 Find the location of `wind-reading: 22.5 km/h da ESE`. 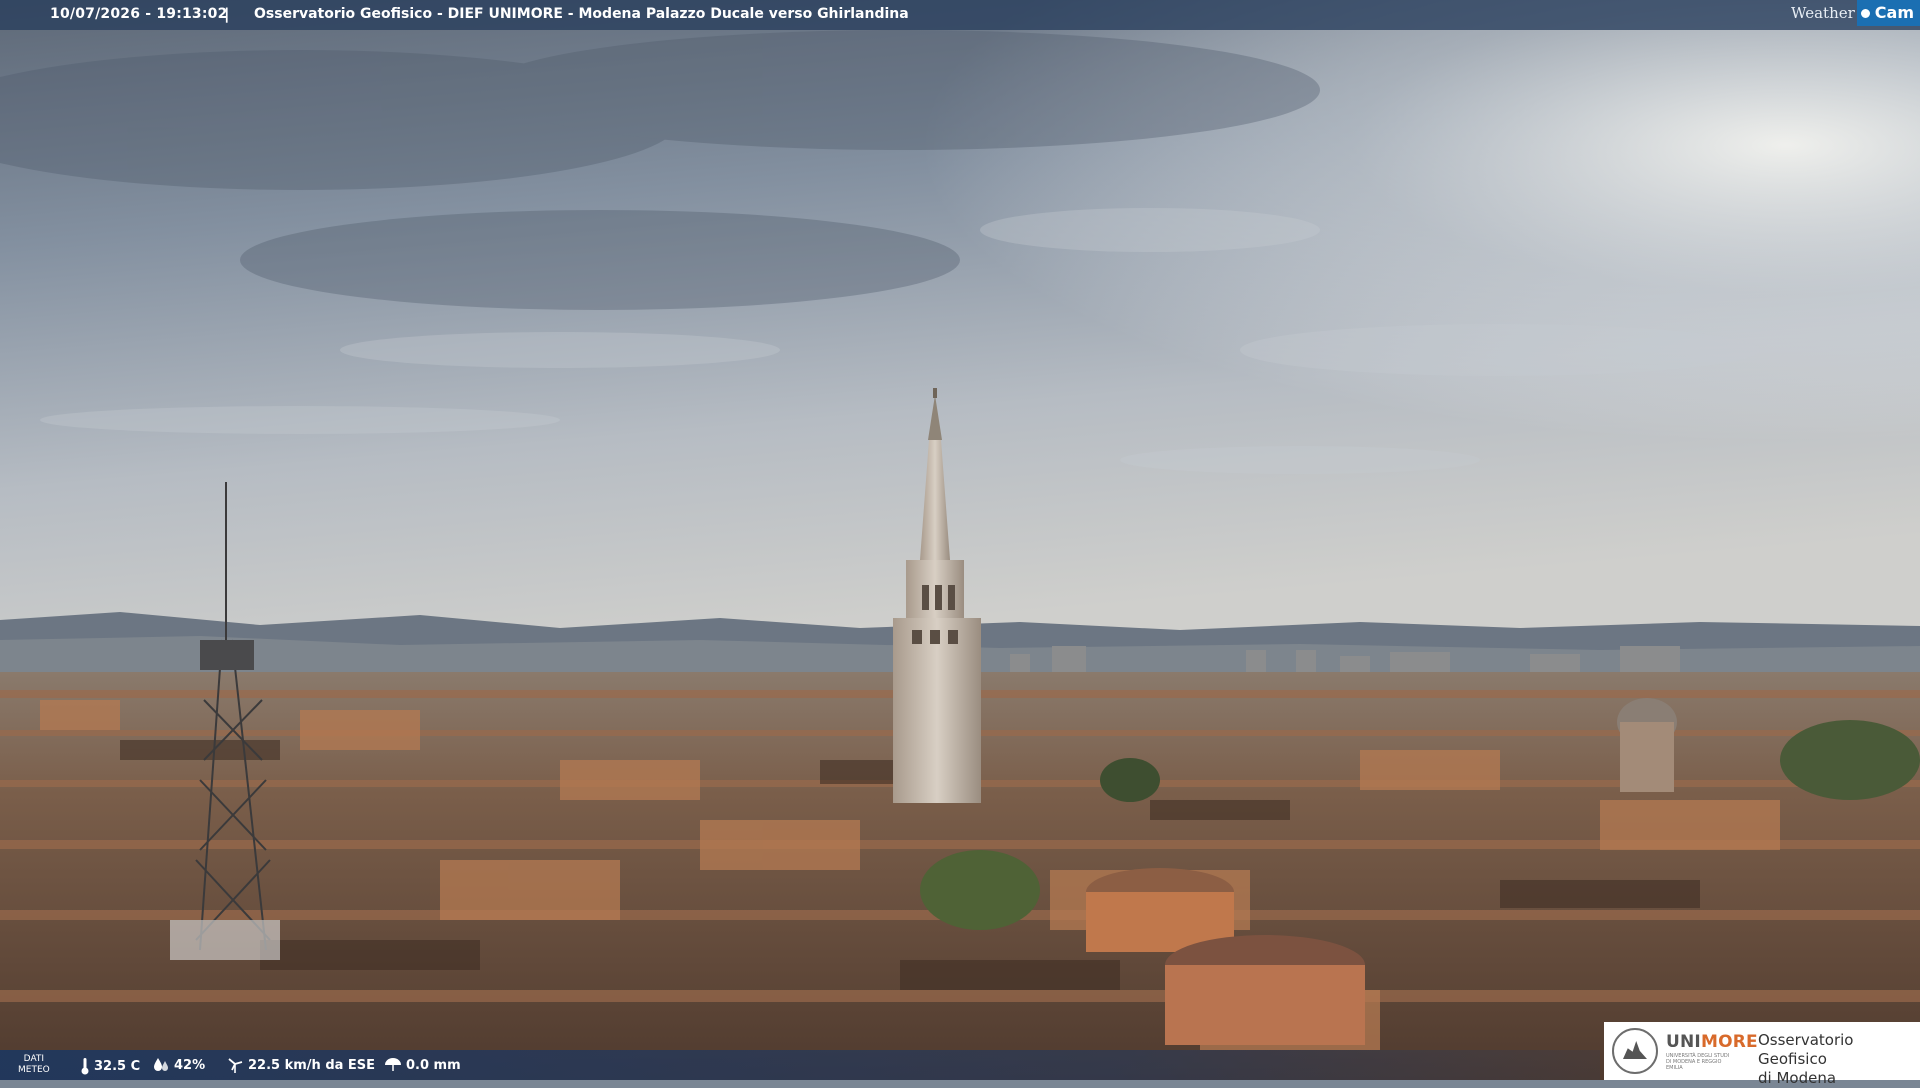

wind-reading: 22.5 km/h da ESE is located at coordinates (300, 1065).